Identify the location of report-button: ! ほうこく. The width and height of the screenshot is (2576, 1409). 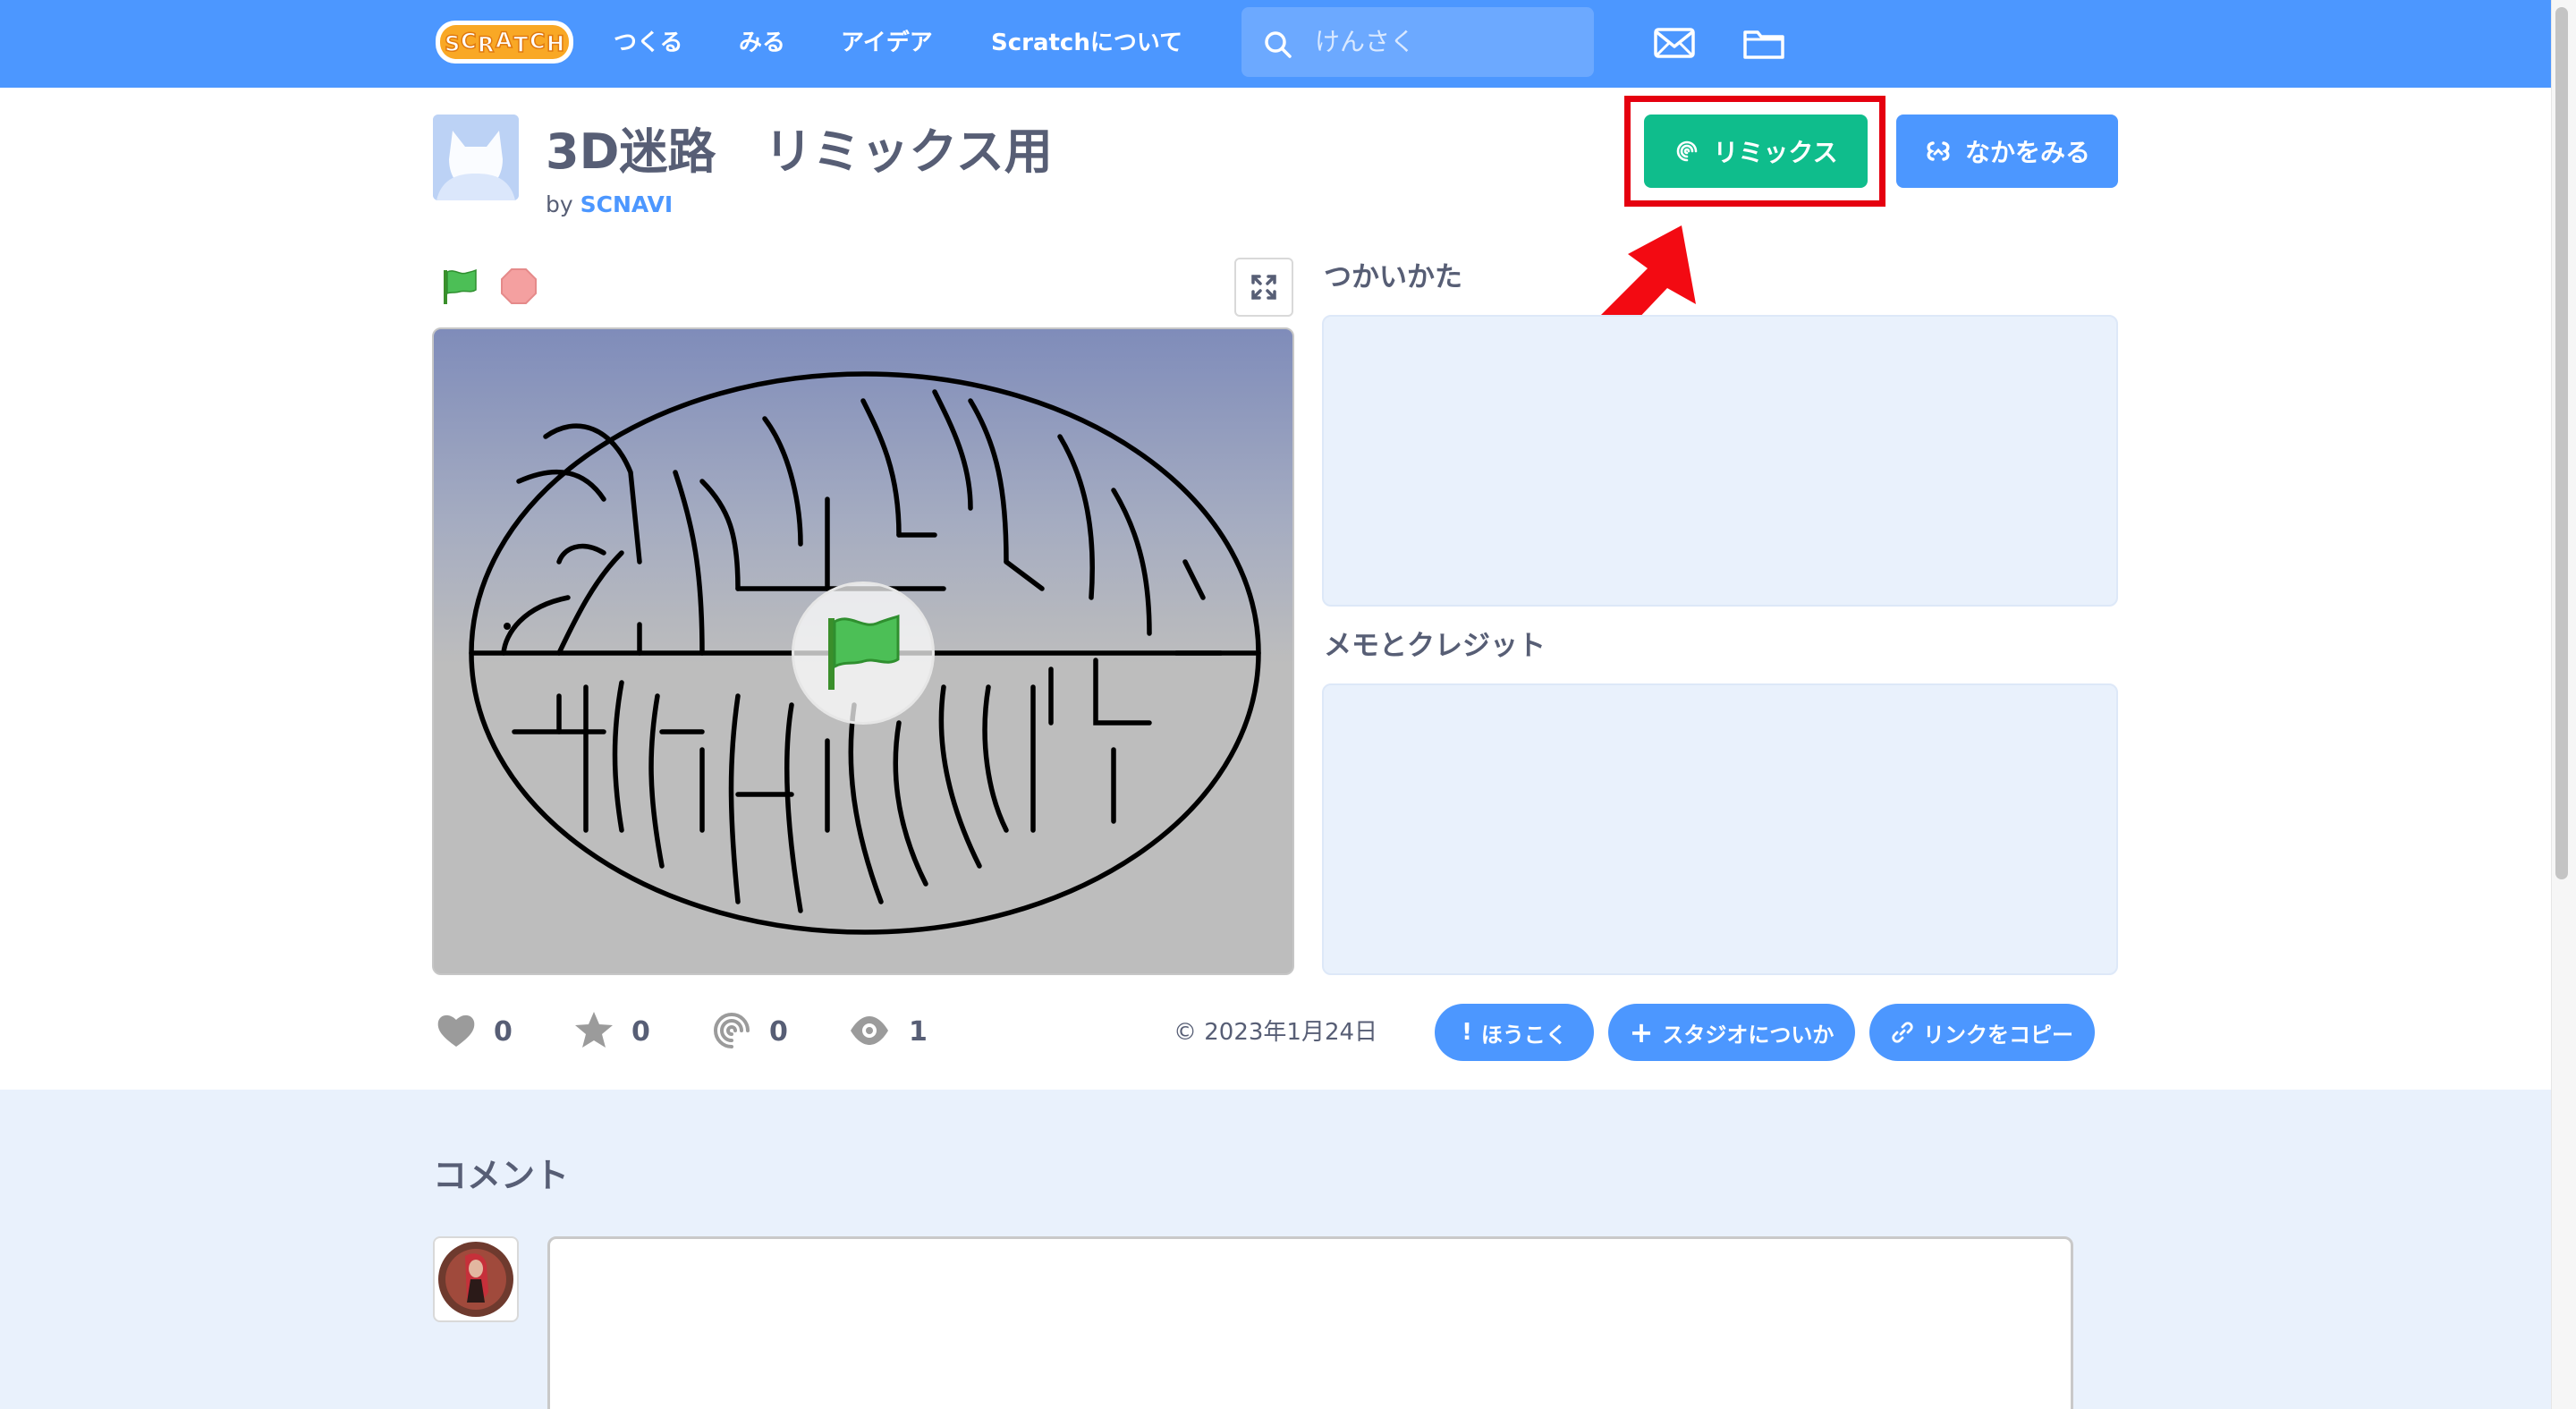
(1514, 1032).